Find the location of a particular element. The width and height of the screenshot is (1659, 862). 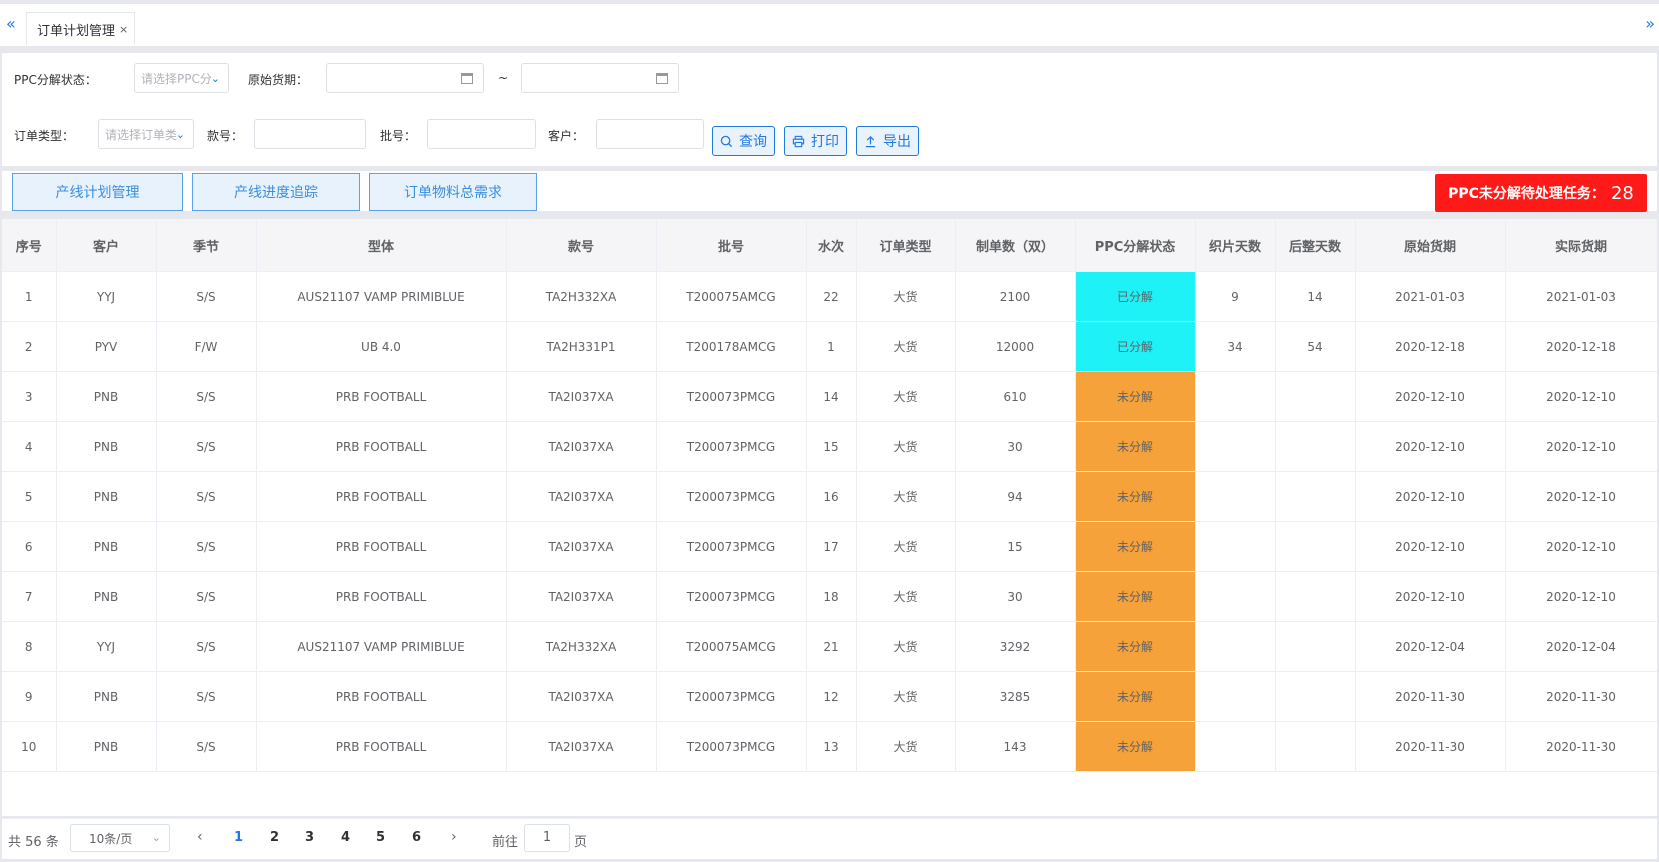

page-5: 5 is located at coordinates (380, 837).